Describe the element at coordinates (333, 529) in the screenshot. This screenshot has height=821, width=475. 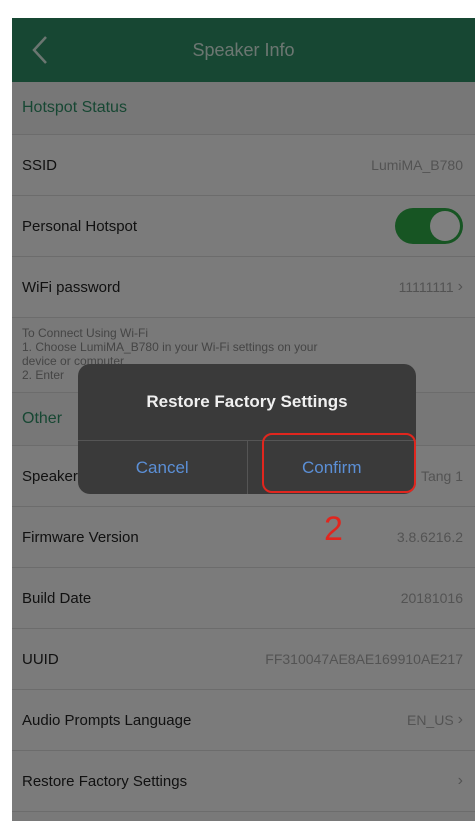
I see `step-number-annotation: 2` at that location.